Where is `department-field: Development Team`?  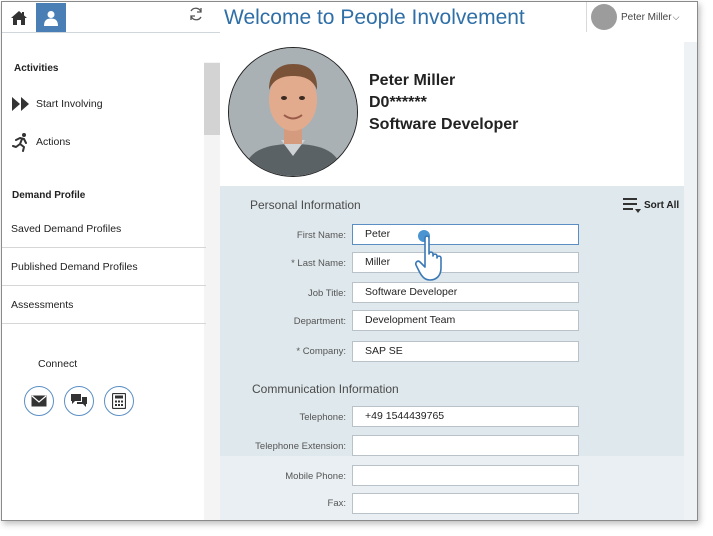
department-field: Development Team is located at coordinates (465, 320).